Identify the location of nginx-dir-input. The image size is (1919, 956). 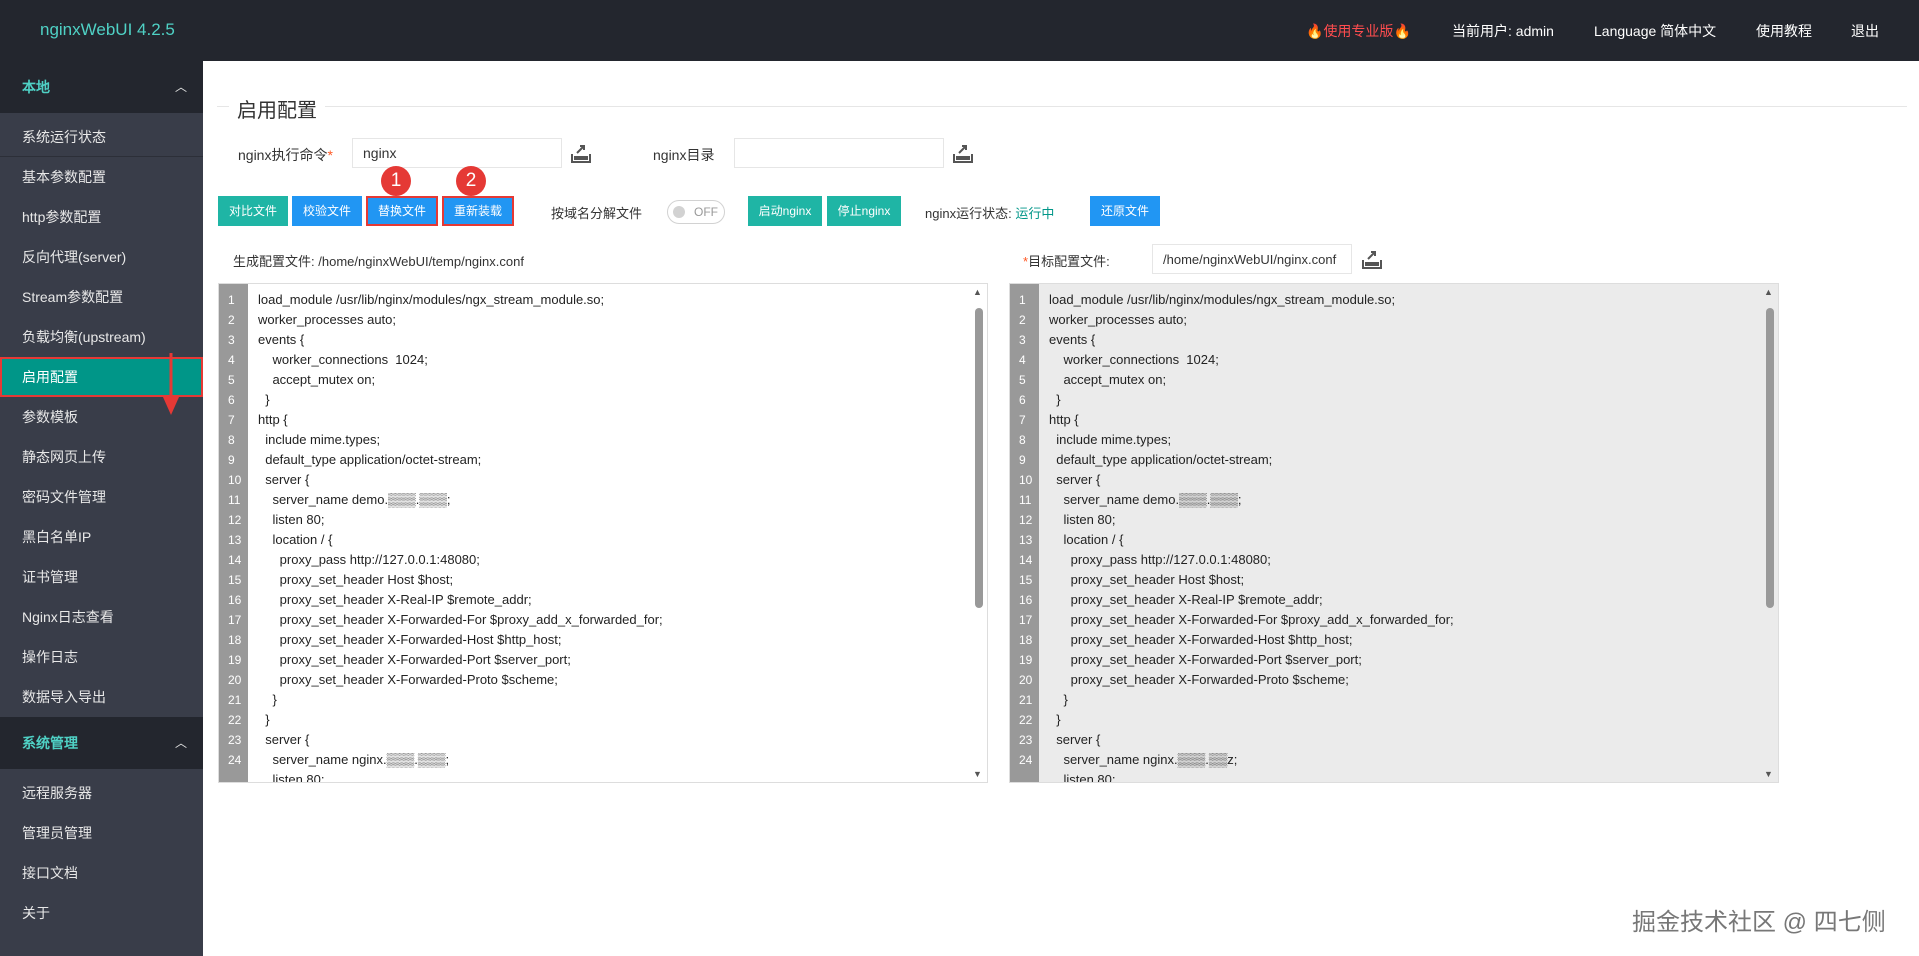
(839, 153).